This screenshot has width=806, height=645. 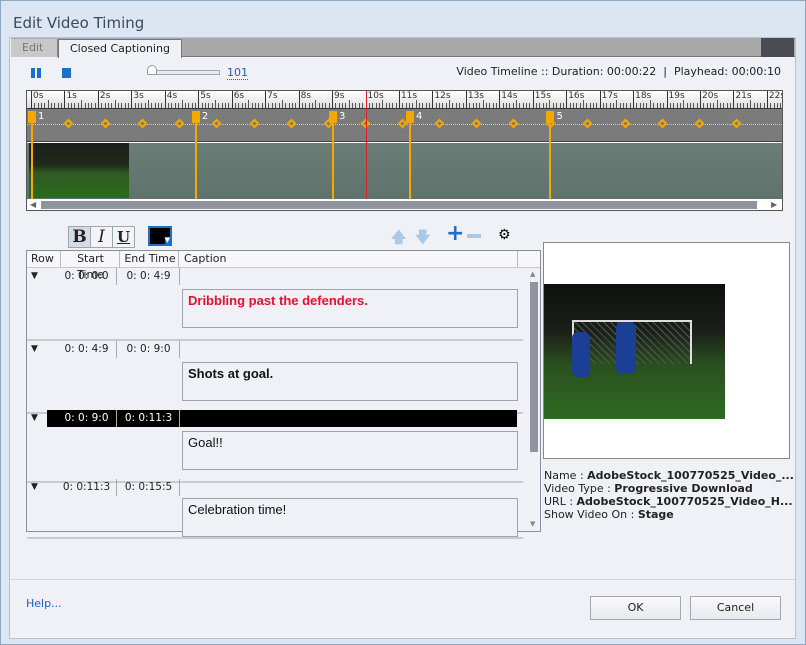 I want to click on ruler-label: 18s, so click(x=643, y=96).